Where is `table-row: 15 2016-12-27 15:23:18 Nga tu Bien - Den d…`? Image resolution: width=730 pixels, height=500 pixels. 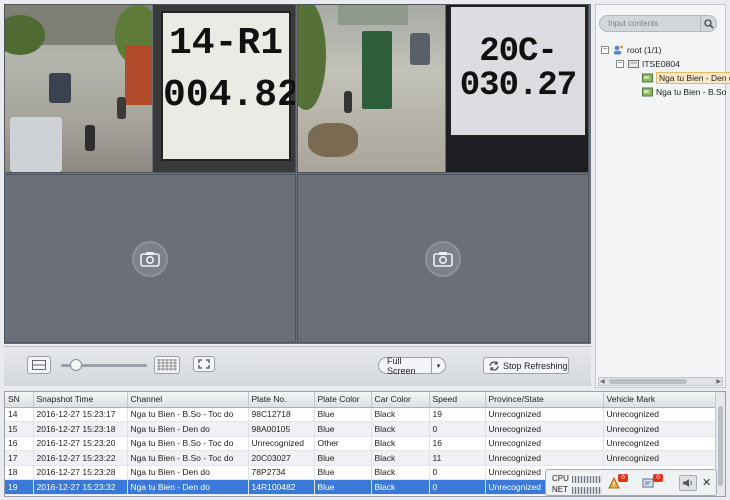
table-row: 15 2016-12-27 15:23:18 Nga tu Bien - Den d… is located at coordinates (361, 429).